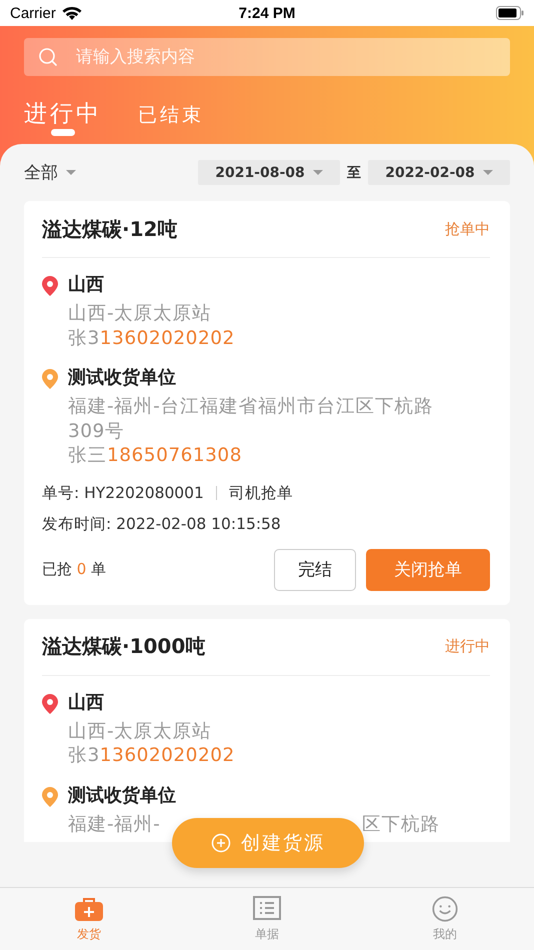 The height and width of the screenshot is (950, 534). What do you see at coordinates (89, 909) in the screenshot?
I see `medical-kit-icon` at bounding box center [89, 909].